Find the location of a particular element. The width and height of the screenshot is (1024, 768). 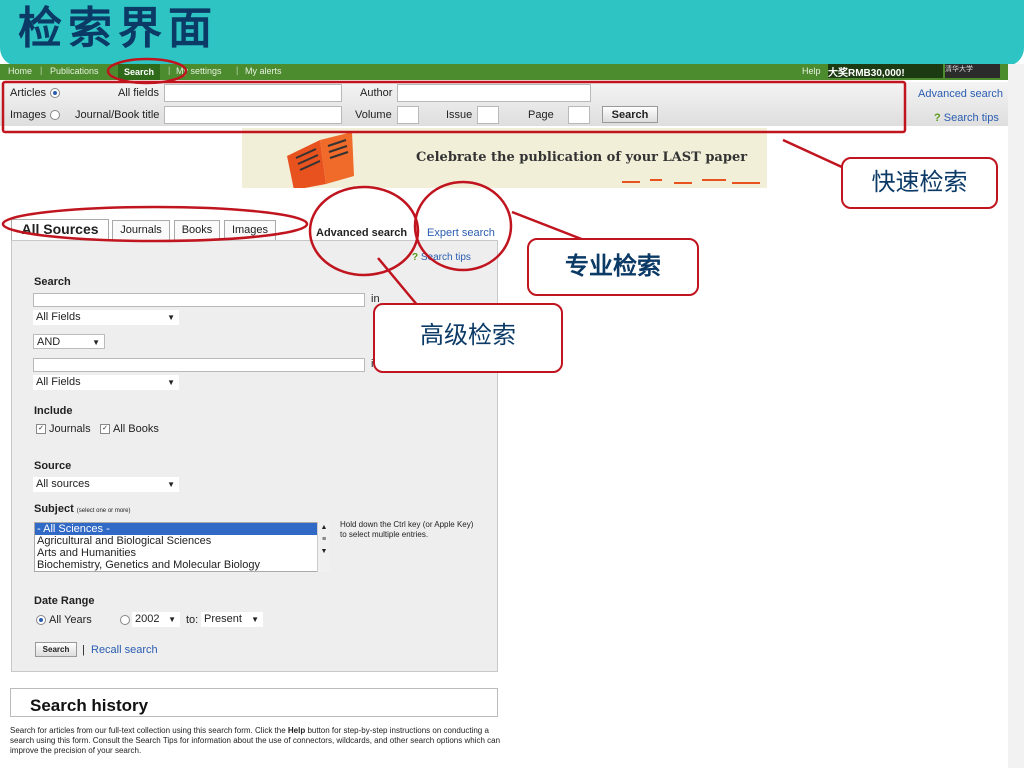

quick-callout-pointer is located at coordinates (813, 154).